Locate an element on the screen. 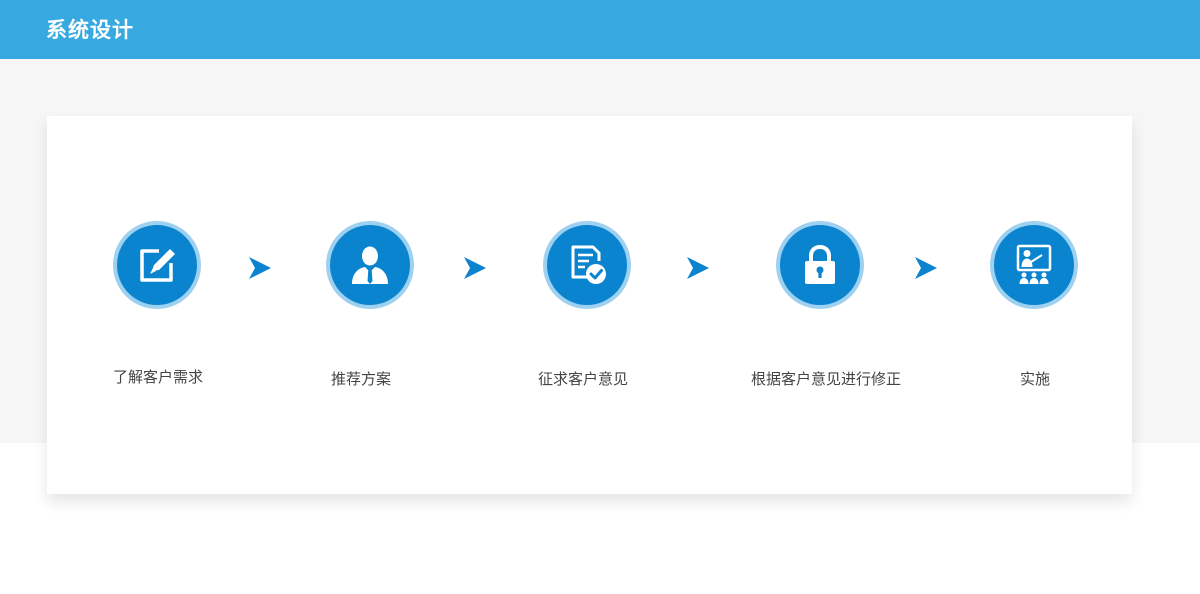  lock-icon is located at coordinates (820, 265).